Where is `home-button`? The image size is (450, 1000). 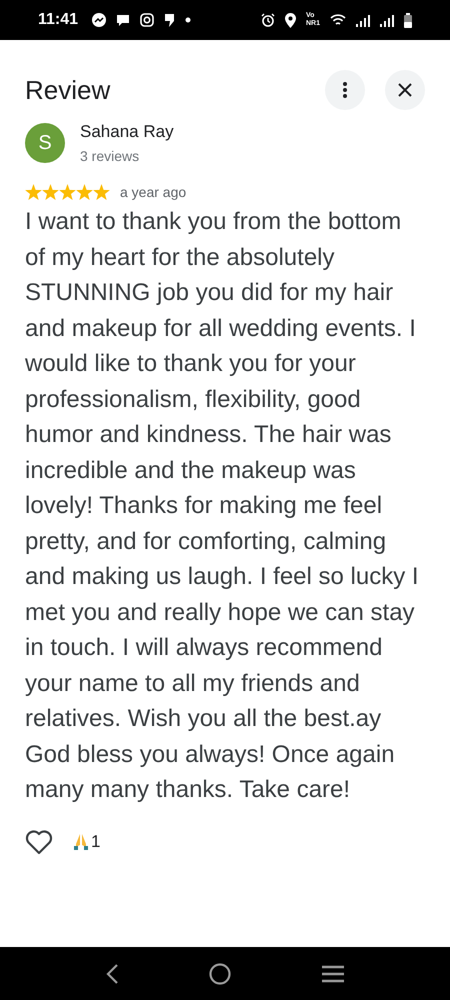 home-button is located at coordinates (220, 973).